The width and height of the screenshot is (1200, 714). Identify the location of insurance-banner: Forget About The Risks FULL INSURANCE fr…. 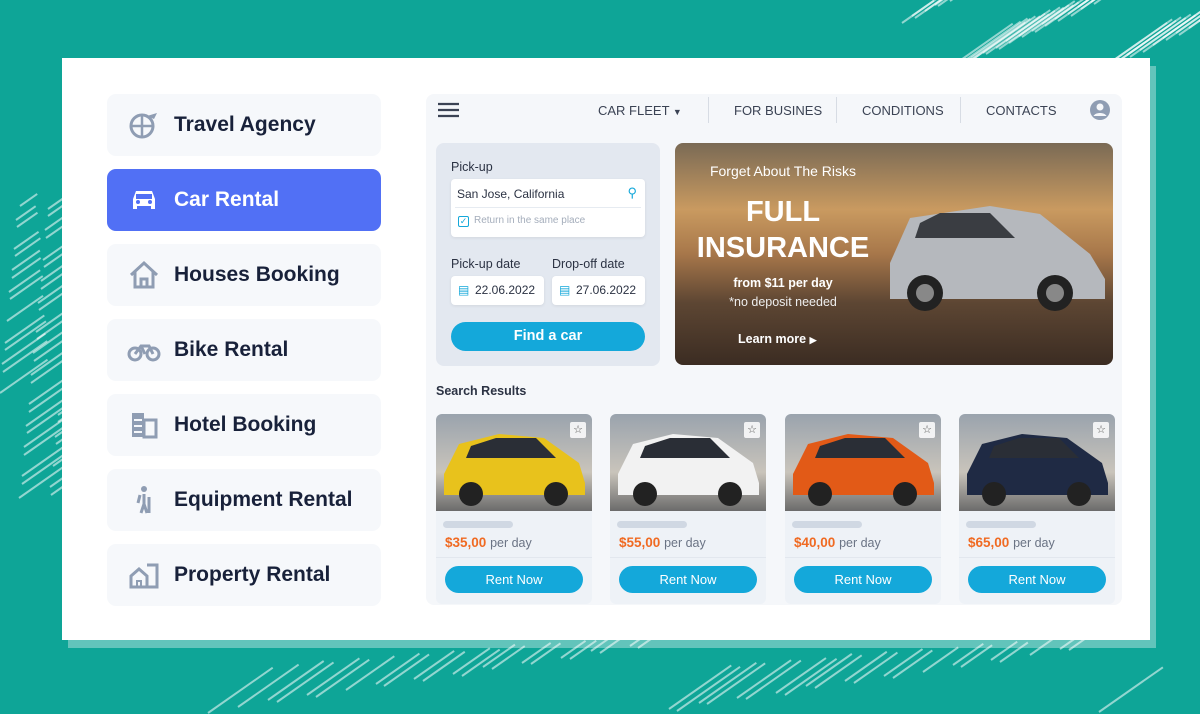
(894, 254).